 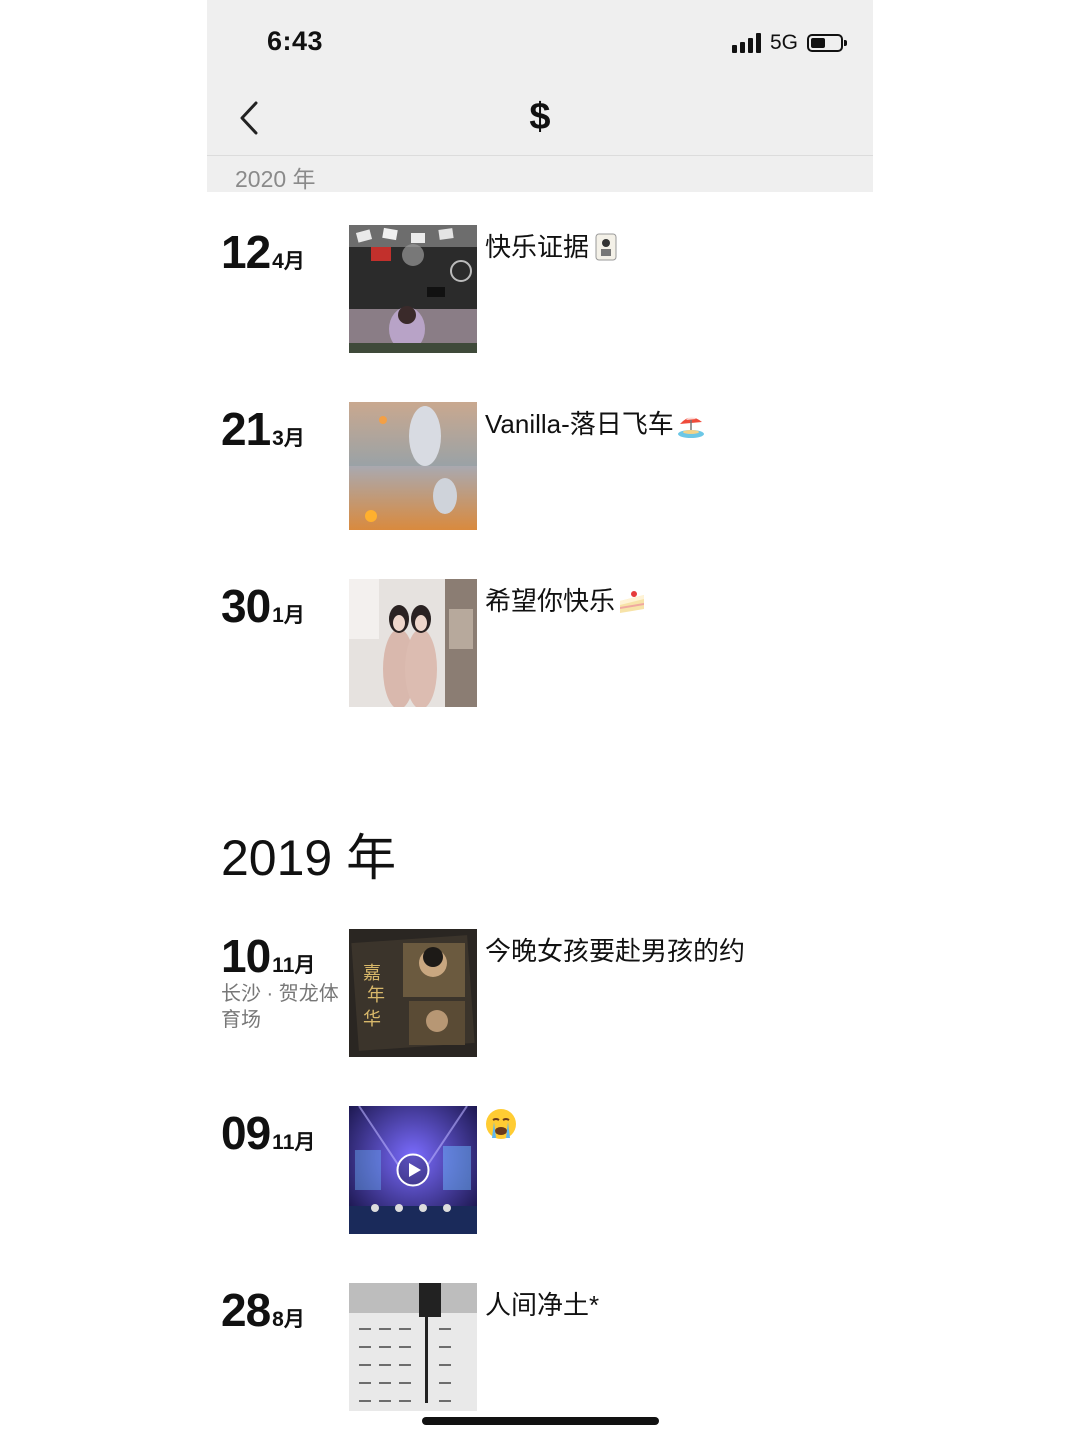 What do you see at coordinates (295, 41) in the screenshot?
I see `status-time: 6:43` at bounding box center [295, 41].